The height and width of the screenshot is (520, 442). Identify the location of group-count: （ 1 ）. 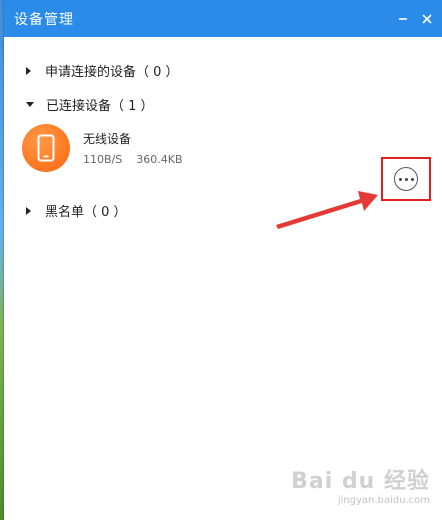
(132, 106).